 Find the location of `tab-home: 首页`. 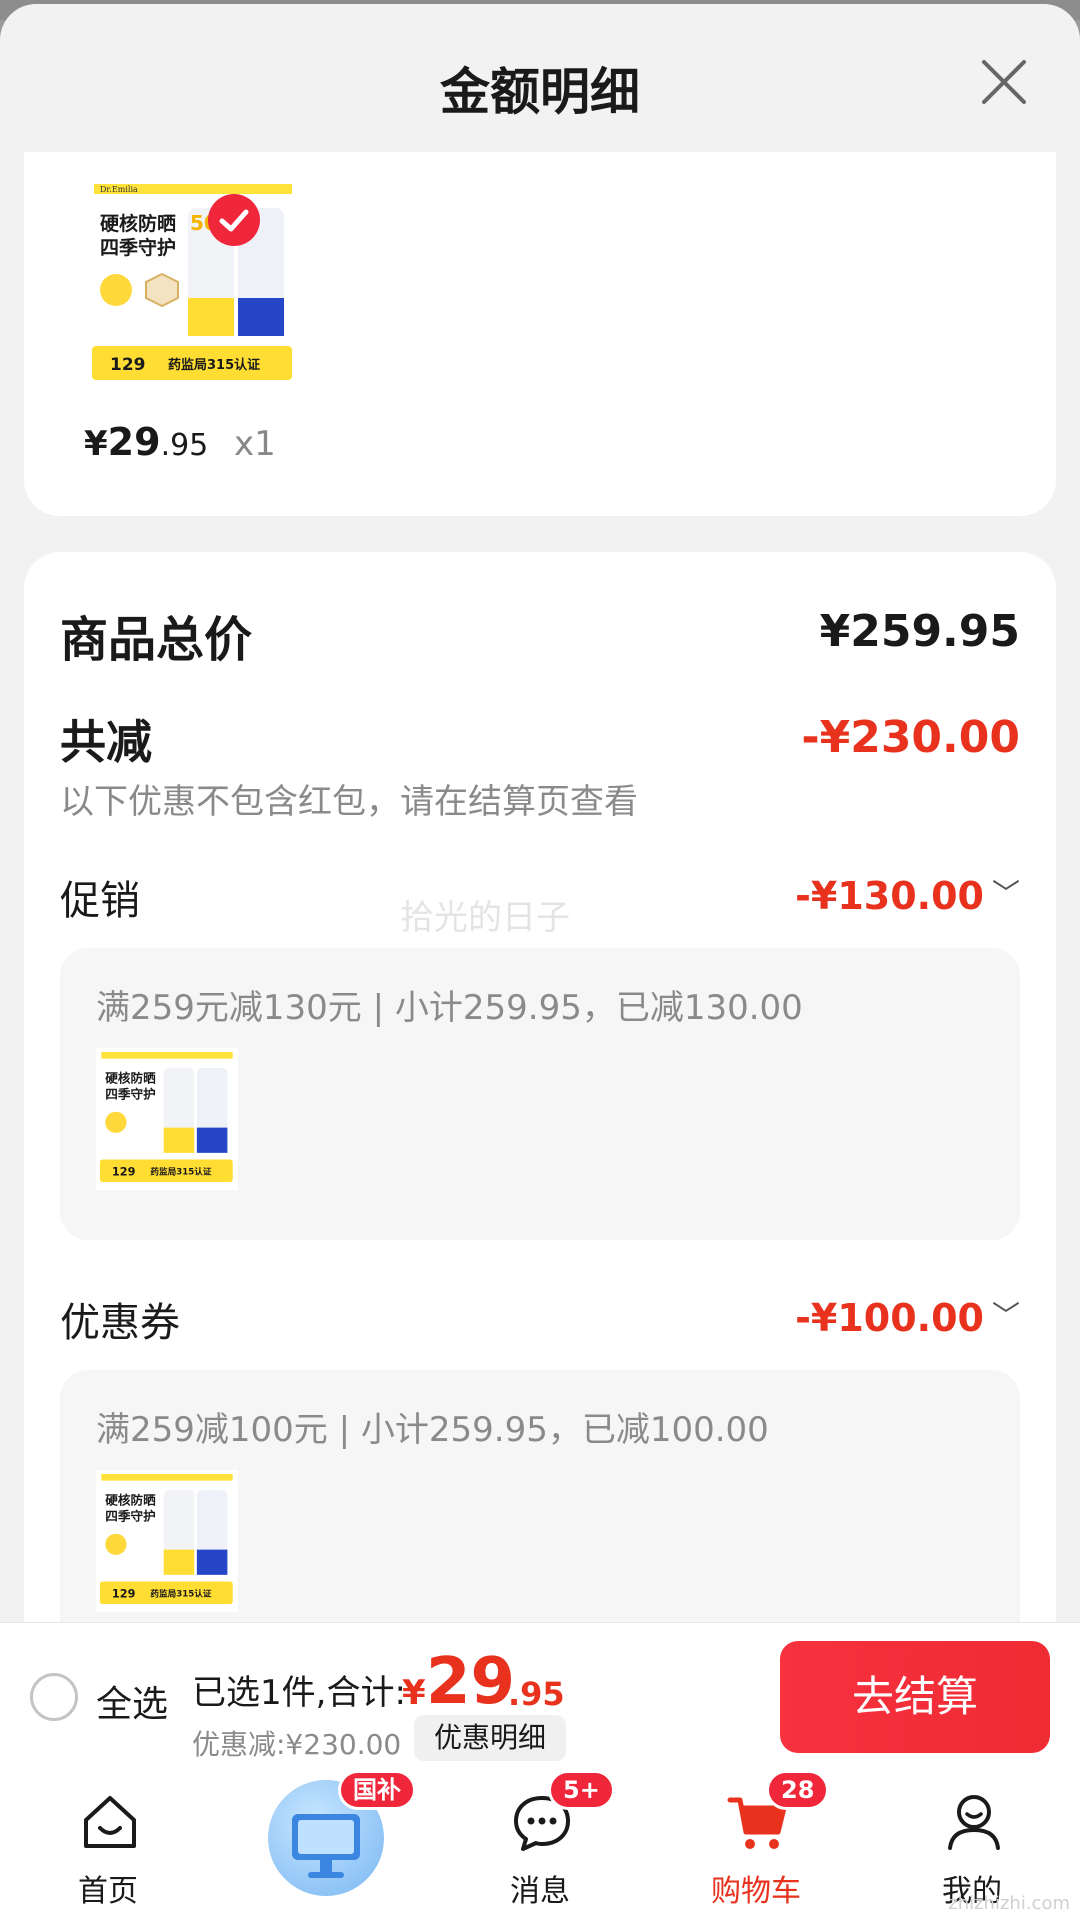

tab-home: 首页 is located at coordinates (108, 1847).